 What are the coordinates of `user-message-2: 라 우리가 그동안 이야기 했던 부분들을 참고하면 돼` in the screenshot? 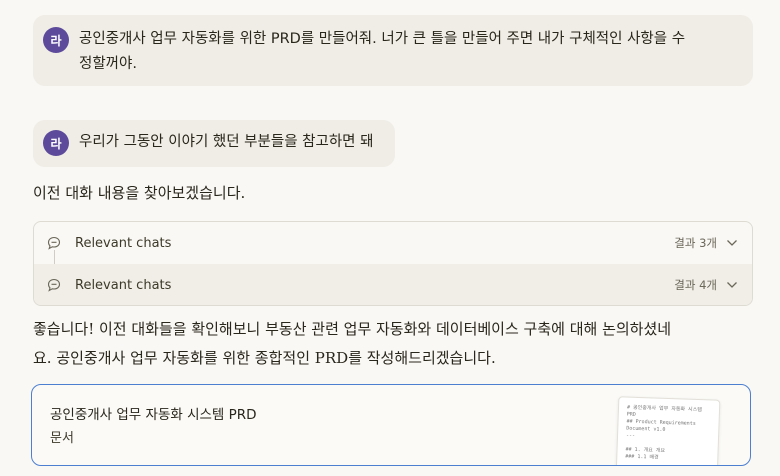 It's located at (214, 143).